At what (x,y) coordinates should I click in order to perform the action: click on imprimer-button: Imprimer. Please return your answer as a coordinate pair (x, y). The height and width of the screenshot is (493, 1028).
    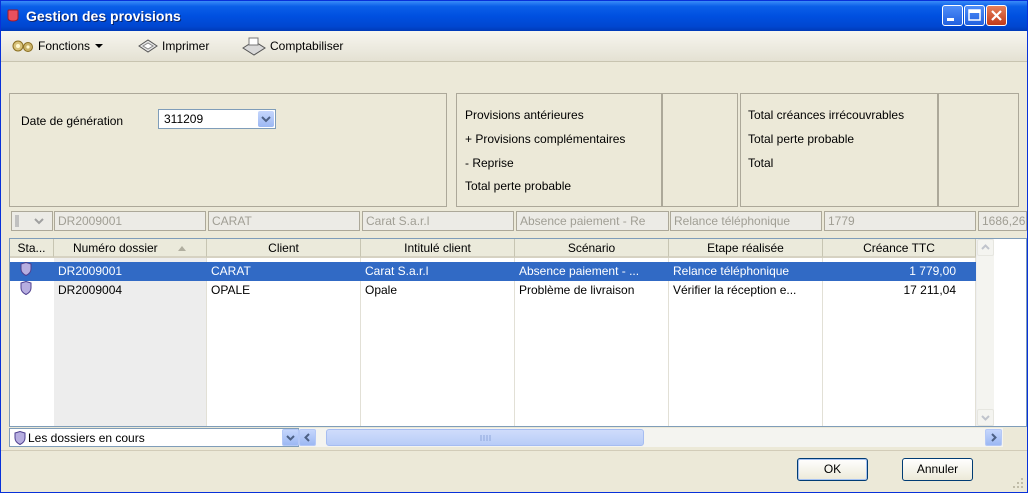
    Looking at the image, I should click on (173, 46).